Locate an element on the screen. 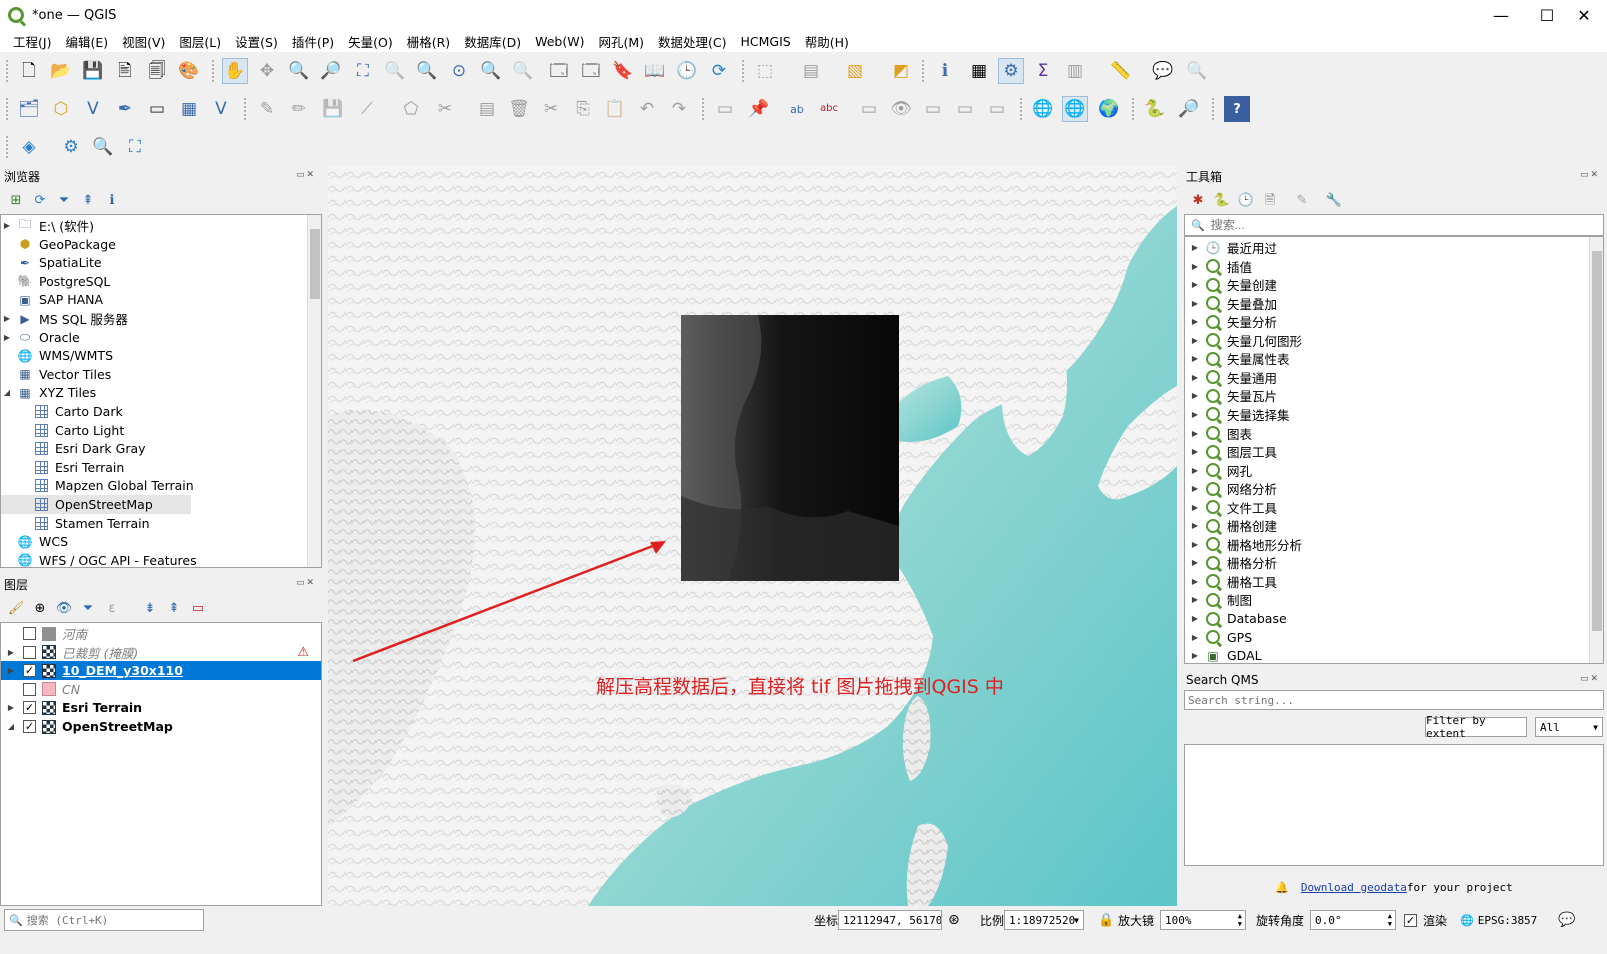 This screenshot has width=1607, height=954. toolbox-group: ▶ Database is located at coordinates (1385, 618).